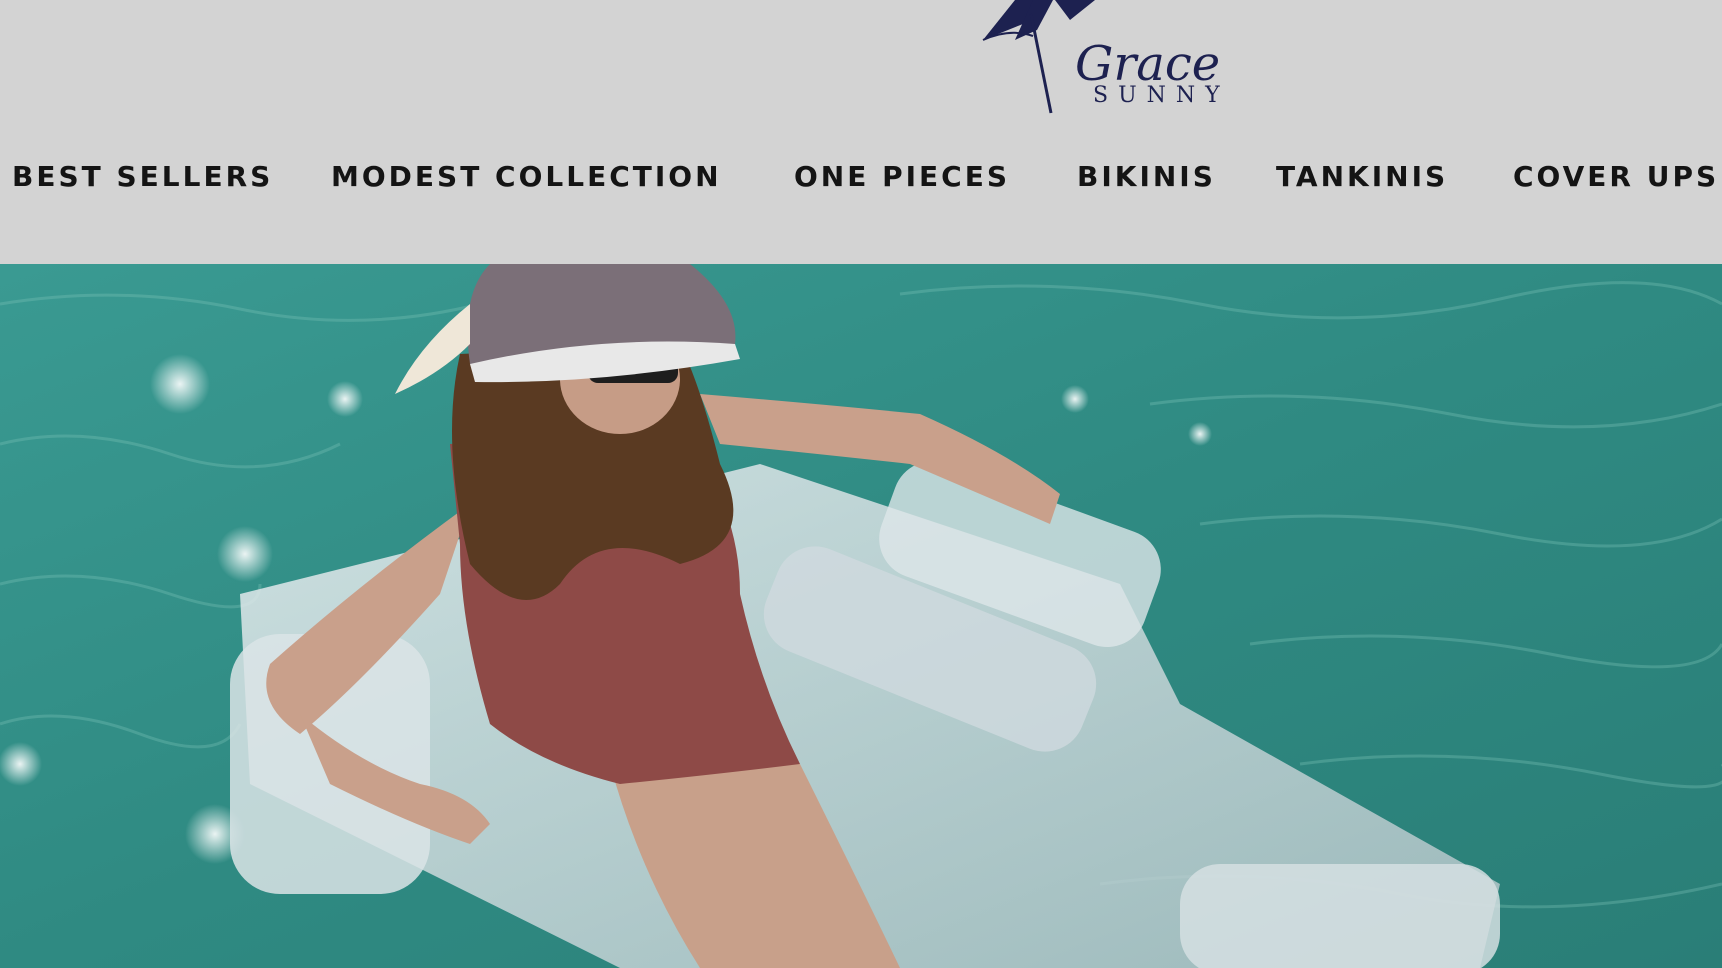 This screenshot has width=1722, height=968. Describe the element at coordinates (1106, 57) in the screenshot. I see `umbrella-logo-icon: Grace SUNNY` at that location.